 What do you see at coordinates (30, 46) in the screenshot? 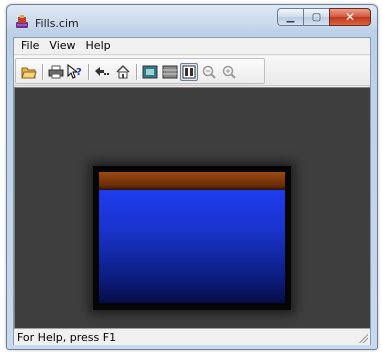
I see `menu-file: File` at bounding box center [30, 46].